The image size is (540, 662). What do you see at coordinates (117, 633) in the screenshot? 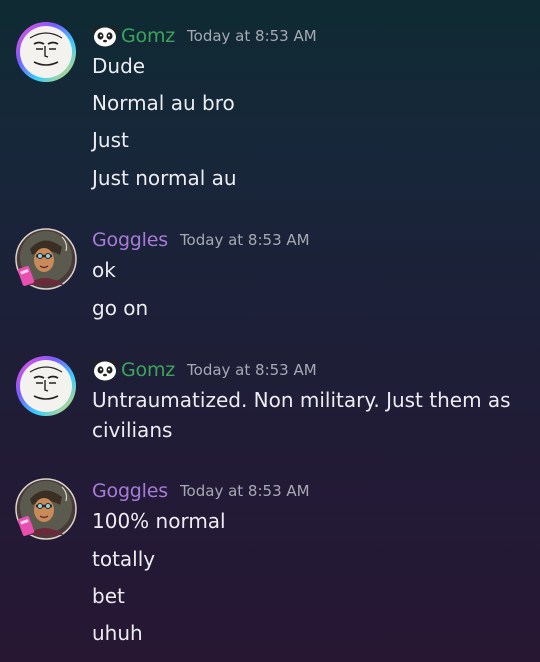
I see `message-text: uhuh` at bounding box center [117, 633].